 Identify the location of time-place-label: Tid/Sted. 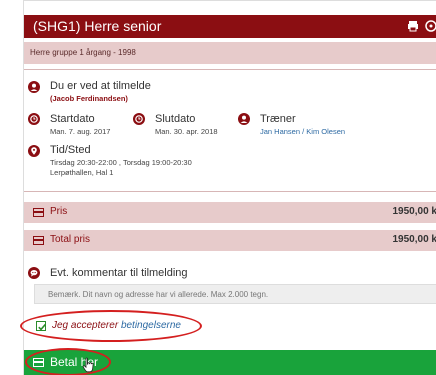
(70, 150).